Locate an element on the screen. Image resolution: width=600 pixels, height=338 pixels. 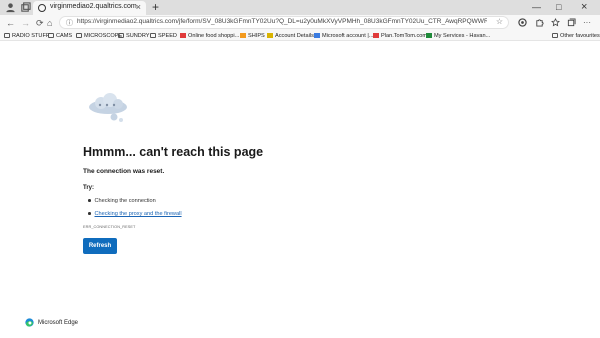
active-tab: virginmediao2.qualtrics.com × is located at coordinates (89, 8).